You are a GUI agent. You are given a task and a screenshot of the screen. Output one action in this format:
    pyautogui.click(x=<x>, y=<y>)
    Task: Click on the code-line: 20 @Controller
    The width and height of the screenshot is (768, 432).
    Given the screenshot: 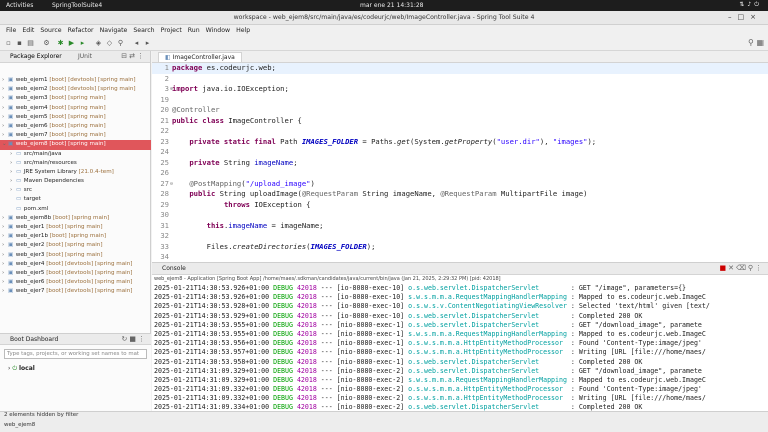 What is the action you would take?
    pyautogui.click(x=460, y=110)
    